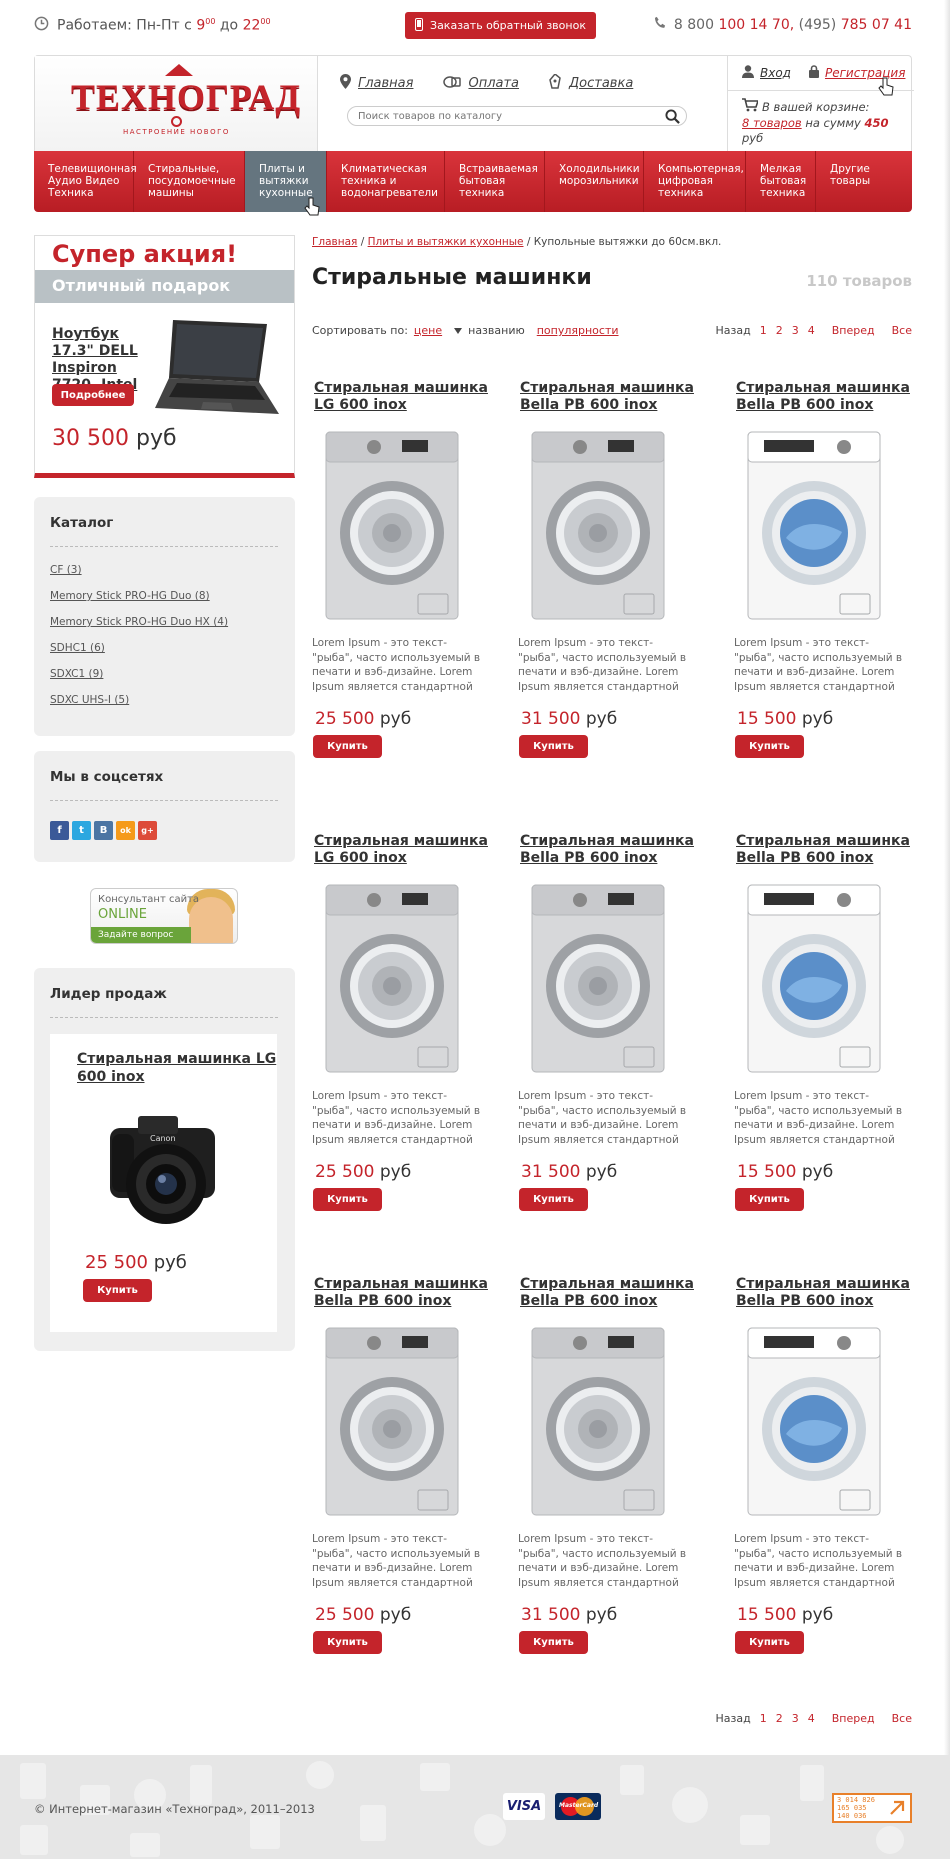 Image resolution: width=950 pixels, height=1859 pixels. What do you see at coordinates (103, 830) in the screenshot?
I see `vkontakte-icon: B` at bounding box center [103, 830].